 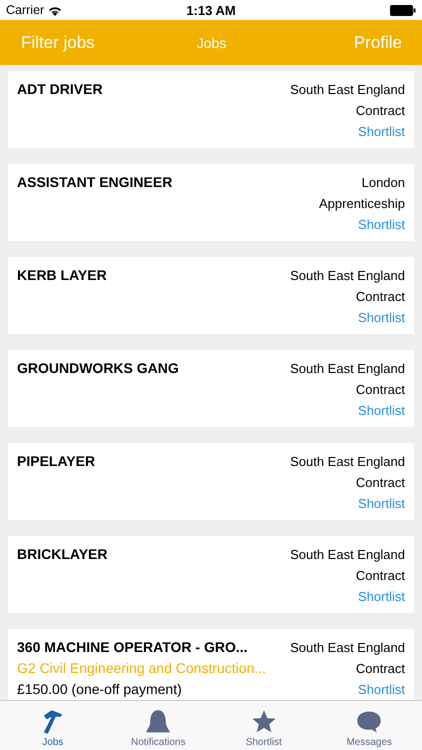 I want to click on tab: Jobs, so click(x=53, y=725).